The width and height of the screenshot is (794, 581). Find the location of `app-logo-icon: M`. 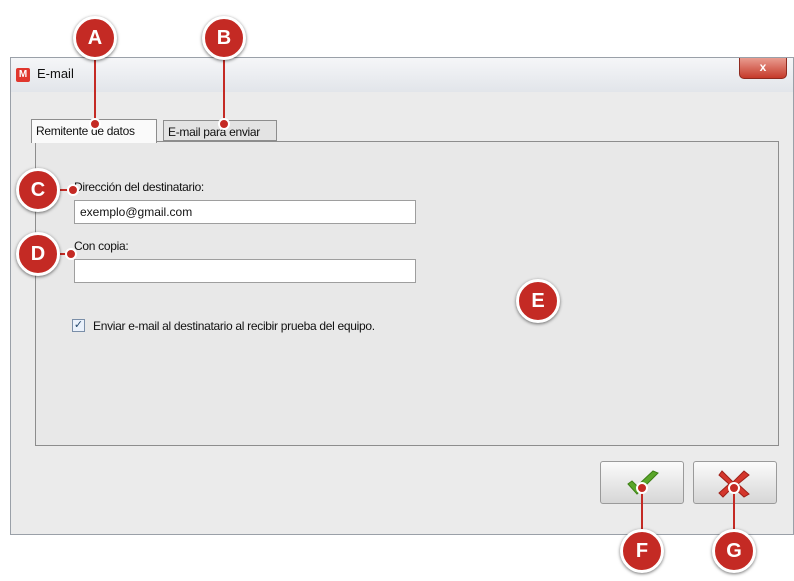

app-logo-icon: M is located at coordinates (23, 75).